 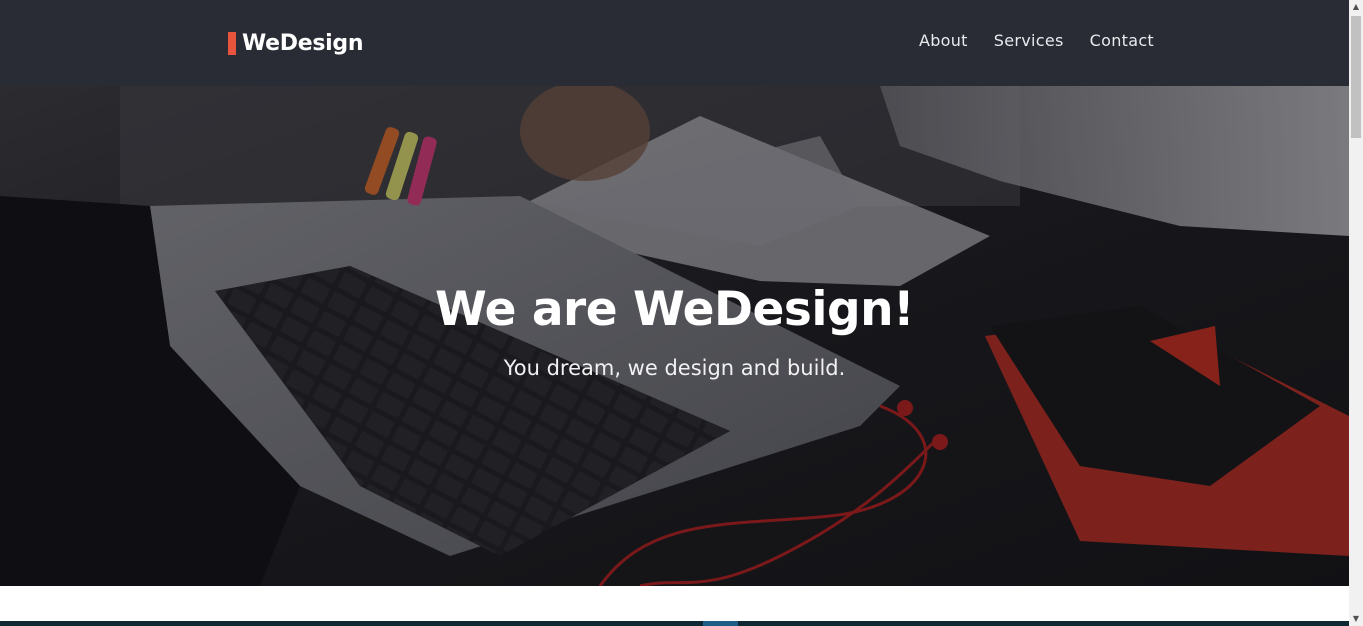 What do you see at coordinates (1356, 7) in the screenshot?
I see `scroll-up-arrow-icon: ▲` at bounding box center [1356, 7].